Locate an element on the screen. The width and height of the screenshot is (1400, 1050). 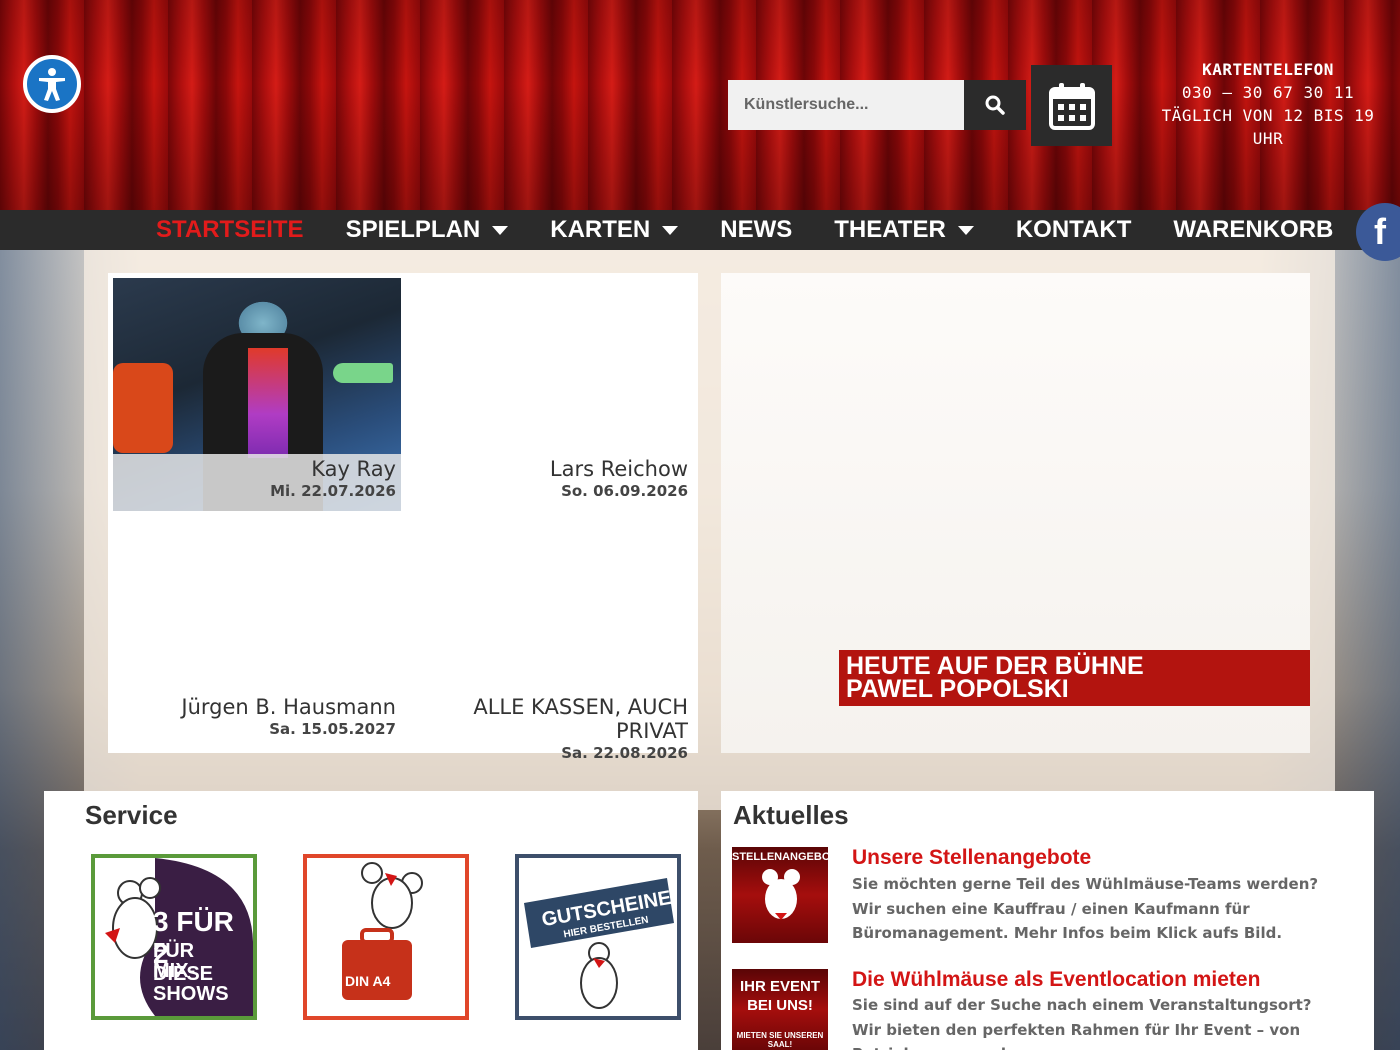
phone-title: KARTENTELEFON is located at coordinates (1268, 69).